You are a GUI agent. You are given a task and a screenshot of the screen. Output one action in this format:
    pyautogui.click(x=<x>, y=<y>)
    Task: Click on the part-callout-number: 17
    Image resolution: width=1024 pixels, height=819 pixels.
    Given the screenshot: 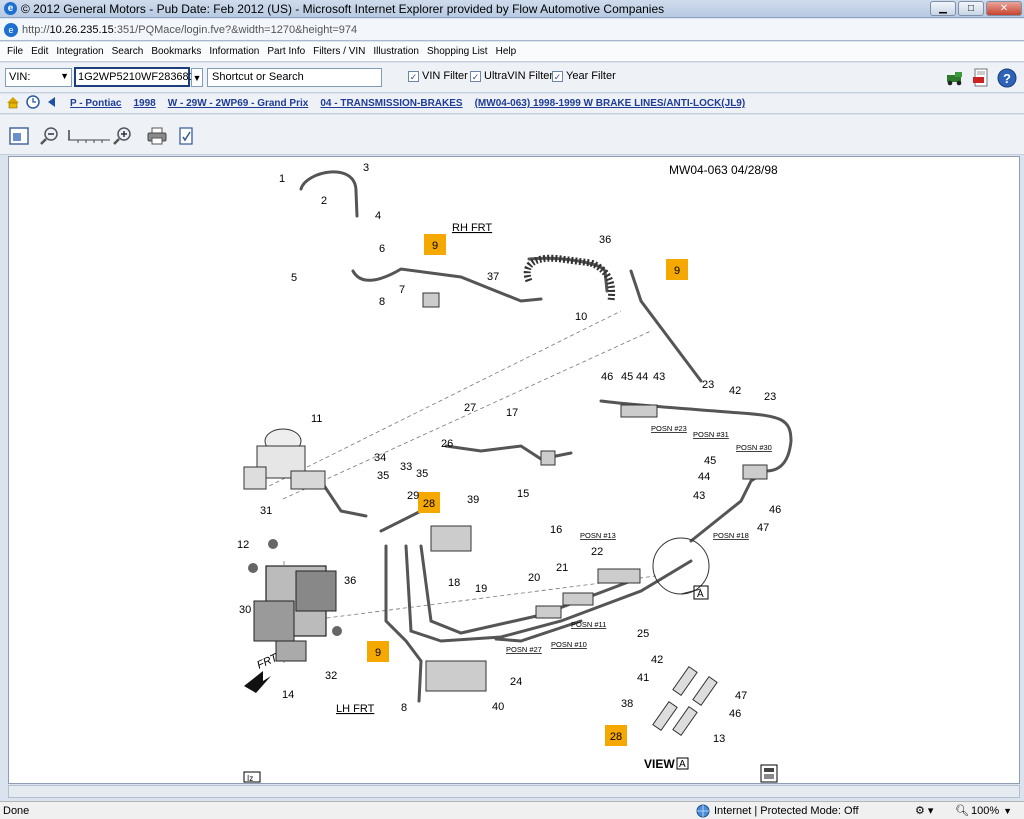 What is the action you would take?
    pyautogui.click(x=512, y=413)
    